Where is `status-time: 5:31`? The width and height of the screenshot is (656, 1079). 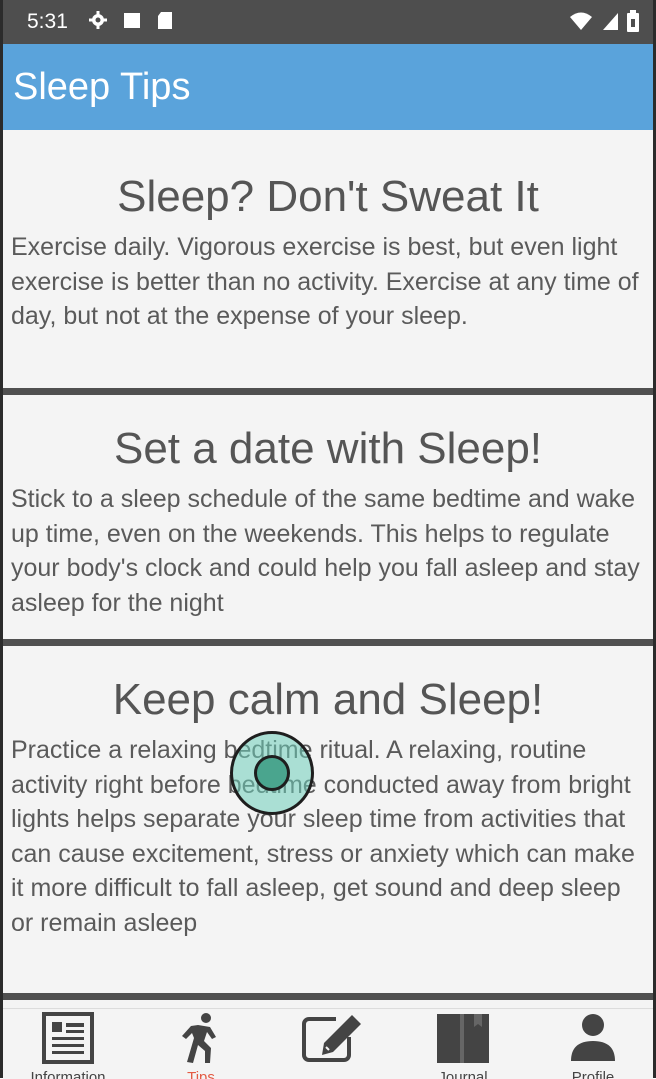
status-time: 5:31 is located at coordinates (47, 21).